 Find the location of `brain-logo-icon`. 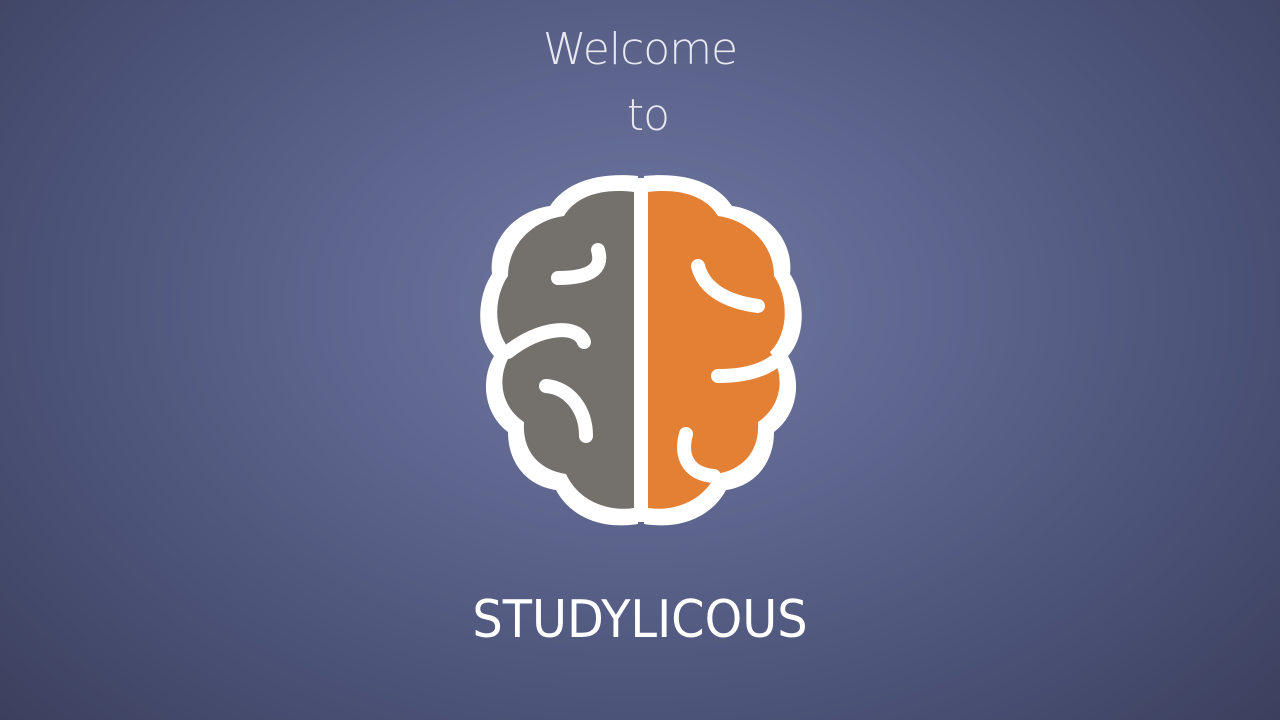

brain-logo-icon is located at coordinates (641, 352).